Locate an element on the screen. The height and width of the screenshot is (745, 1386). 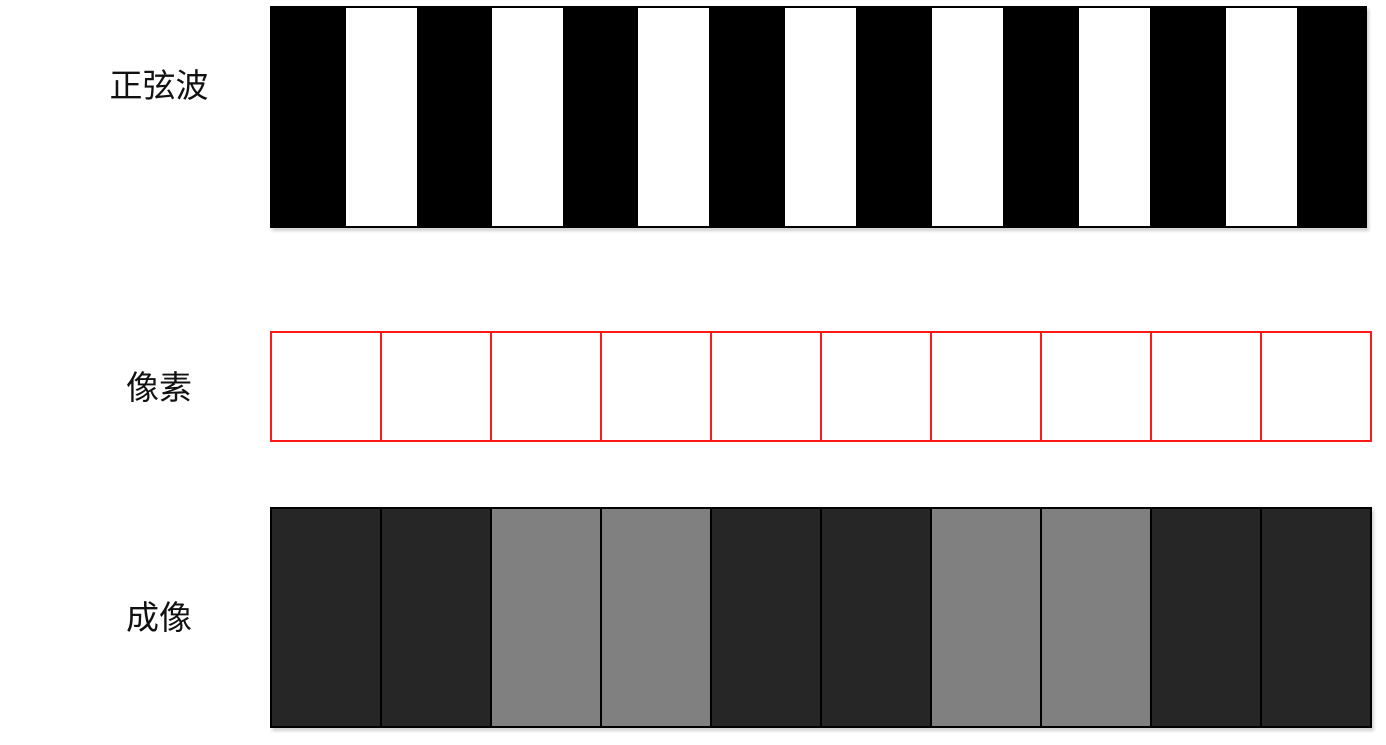
label-sine-wave: 正弦波 is located at coordinates (159, 85).